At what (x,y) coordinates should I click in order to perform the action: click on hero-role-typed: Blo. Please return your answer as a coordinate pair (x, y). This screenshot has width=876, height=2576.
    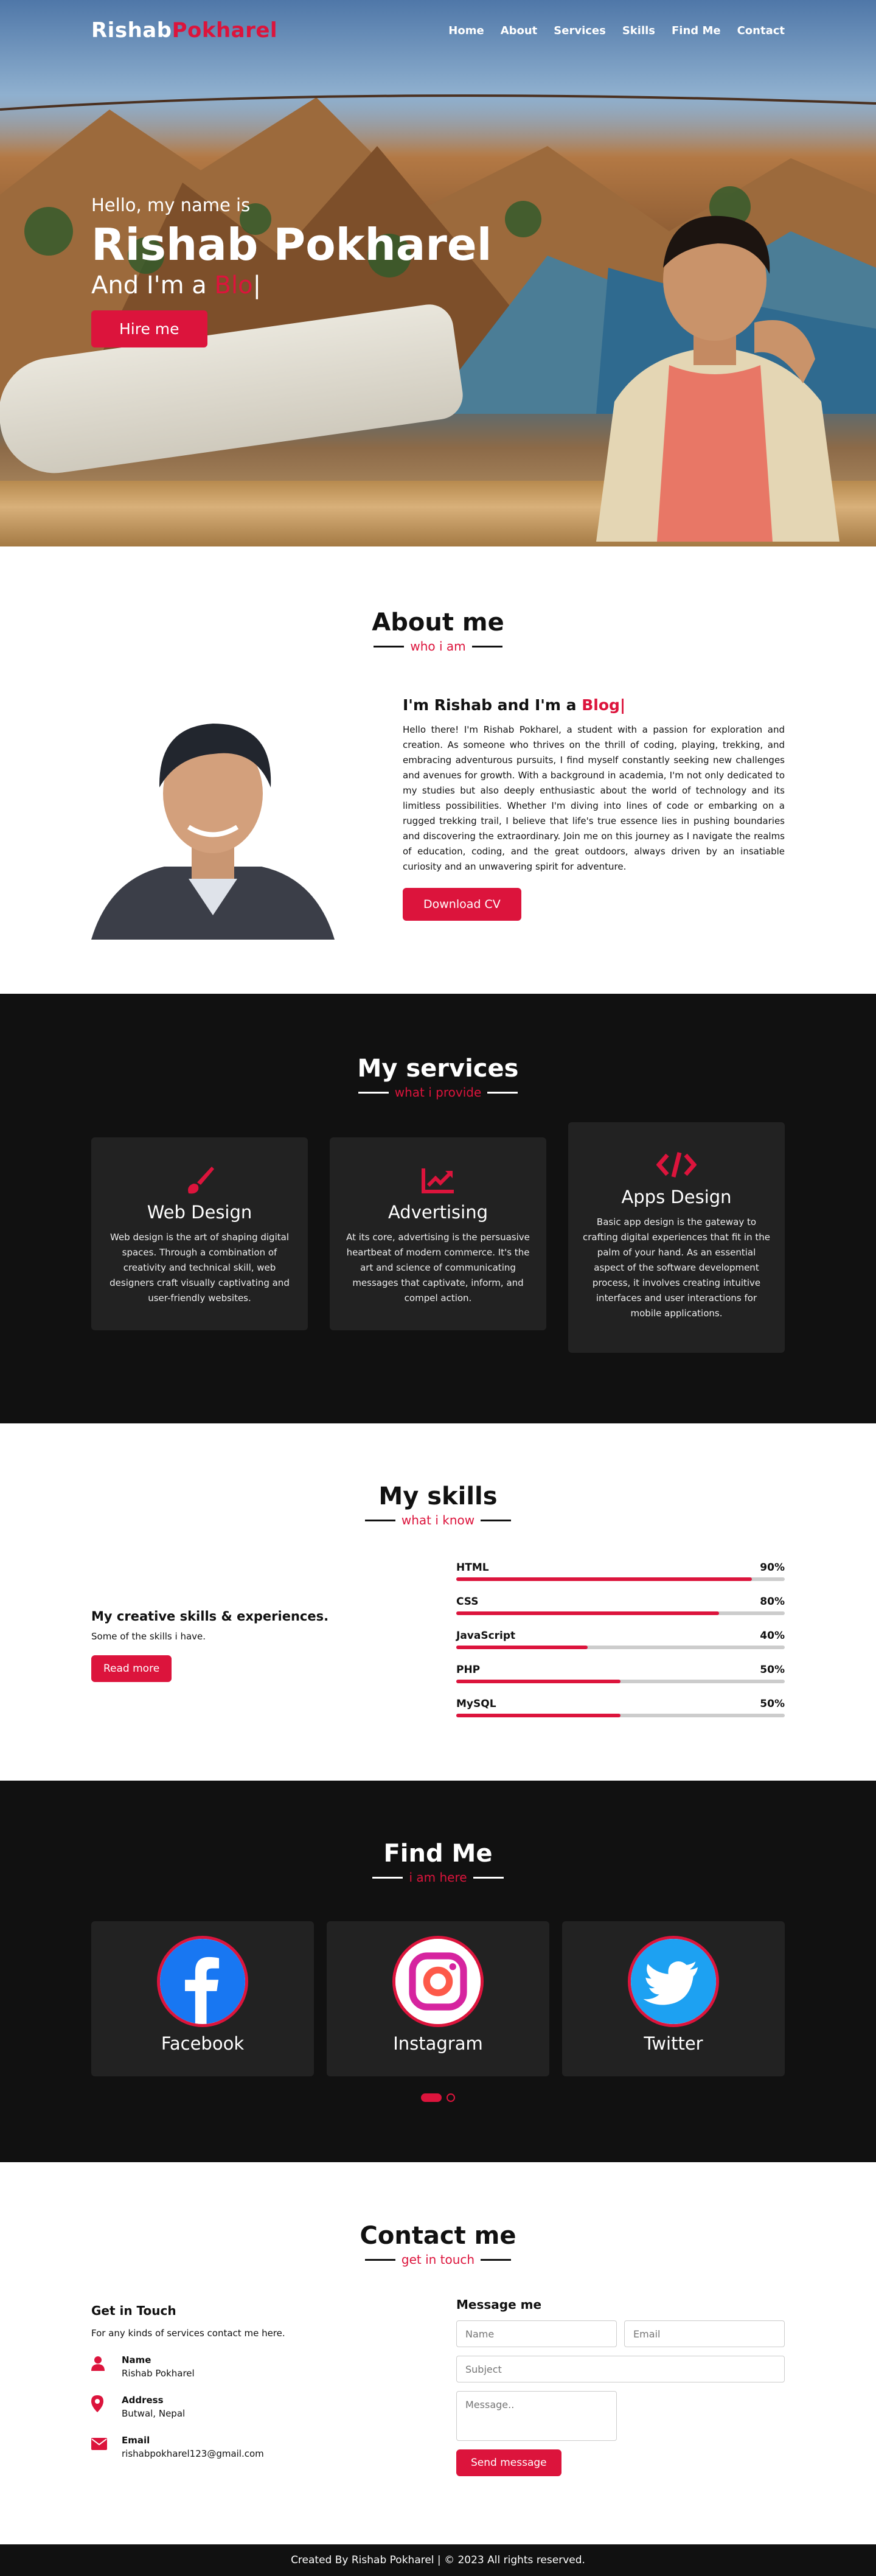
    Looking at the image, I should click on (233, 285).